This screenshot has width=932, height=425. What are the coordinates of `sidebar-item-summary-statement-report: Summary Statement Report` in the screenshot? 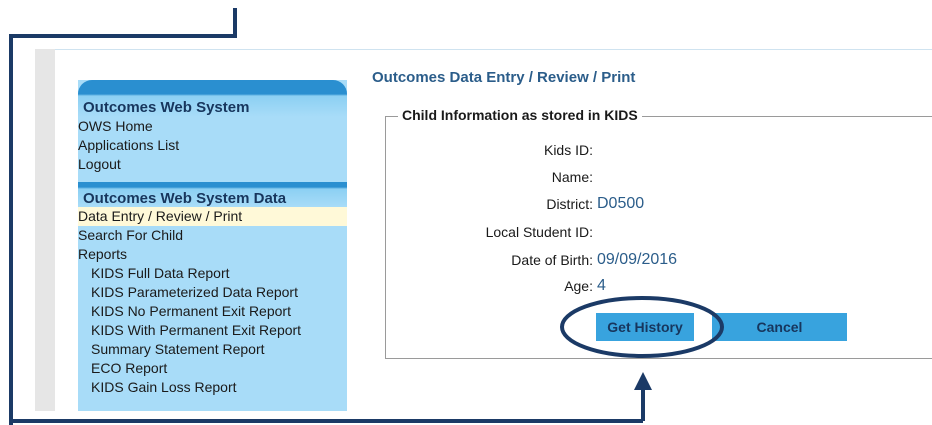 It's located at (212, 349).